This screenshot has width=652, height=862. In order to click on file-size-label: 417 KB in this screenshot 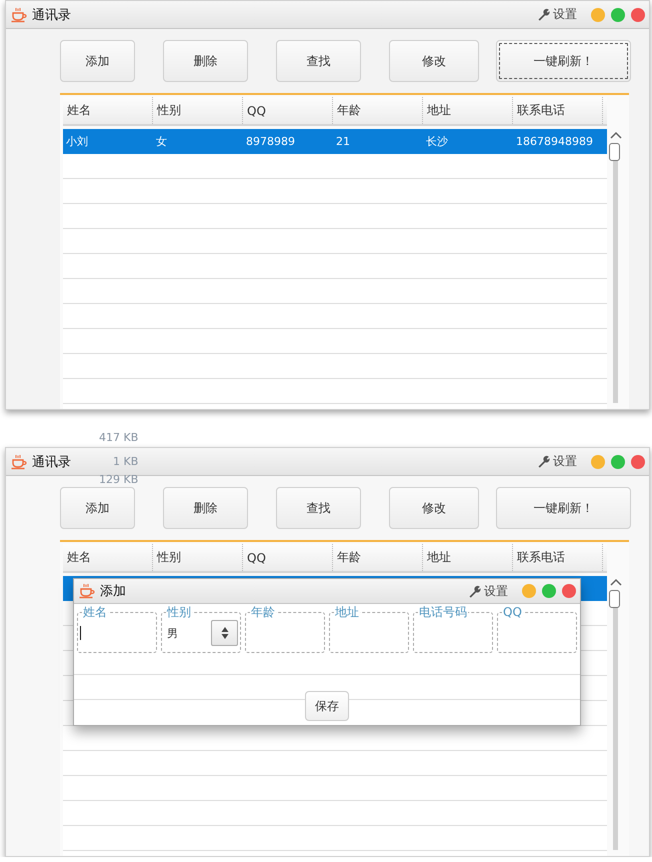, I will do `click(118, 438)`.